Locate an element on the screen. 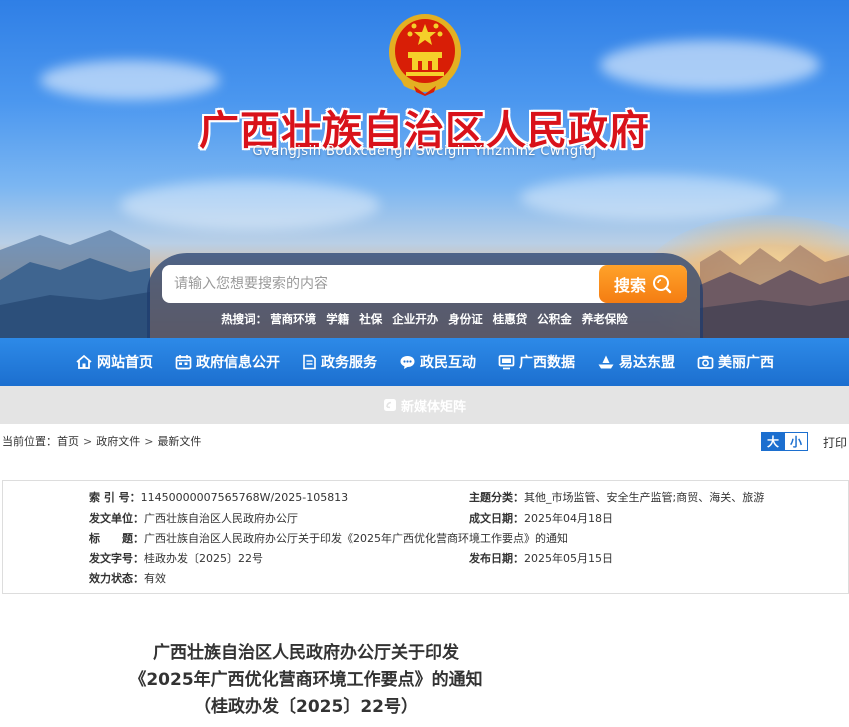 The height and width of the screenshot is (727, 849). hot-word-link: 身份证 is located at coordinates (465, 319).